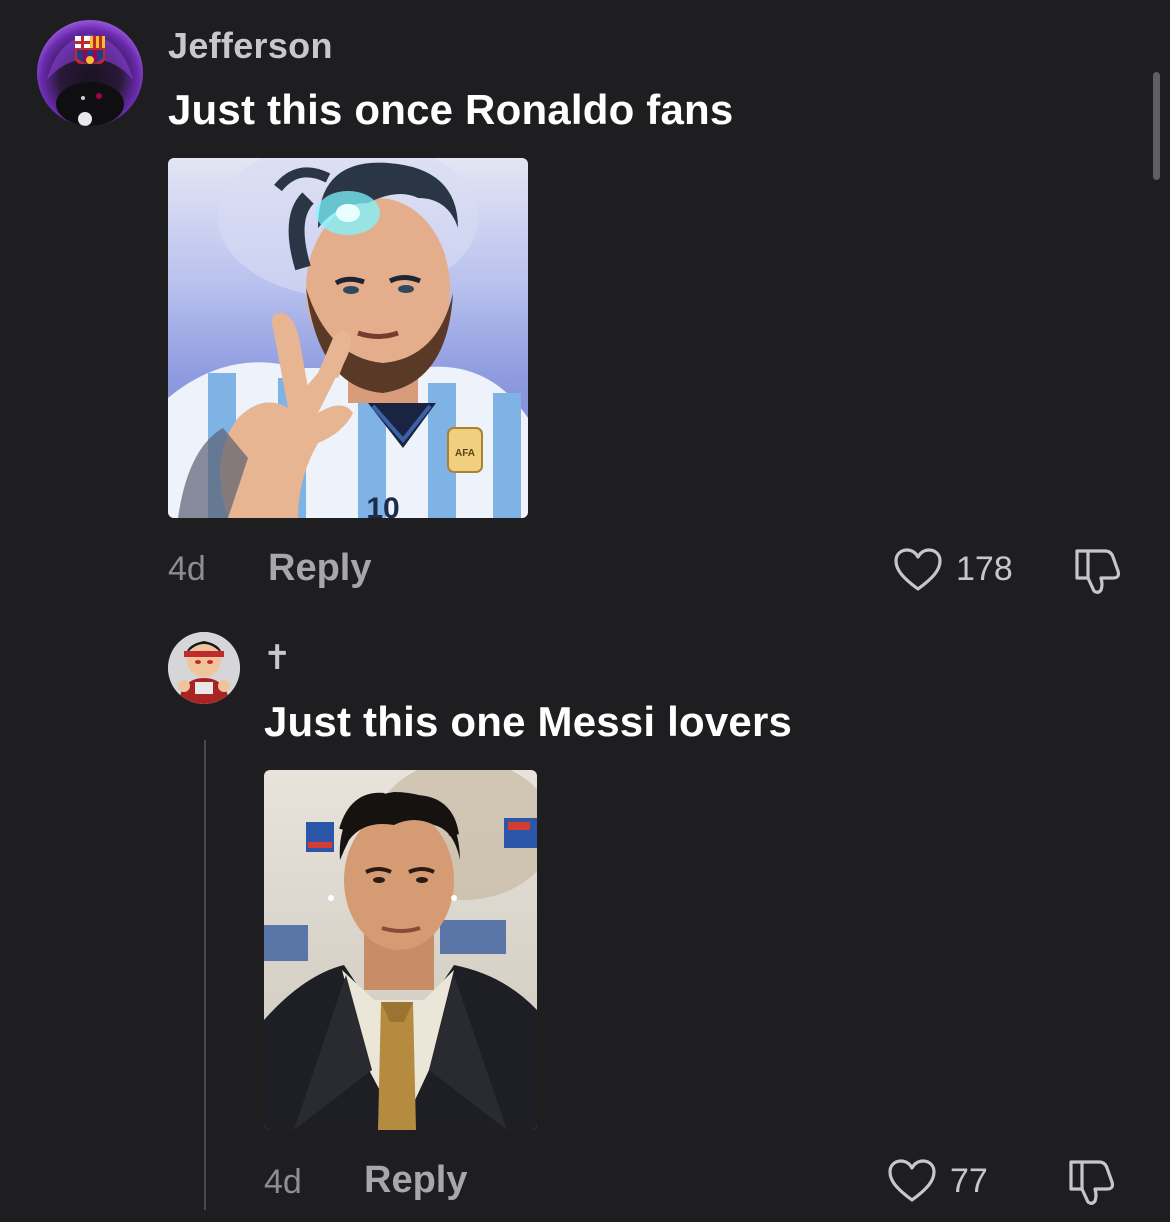 This screenshot has width=1170, height=1222. I want to click on svg-text: AFA, so click(465, 453).